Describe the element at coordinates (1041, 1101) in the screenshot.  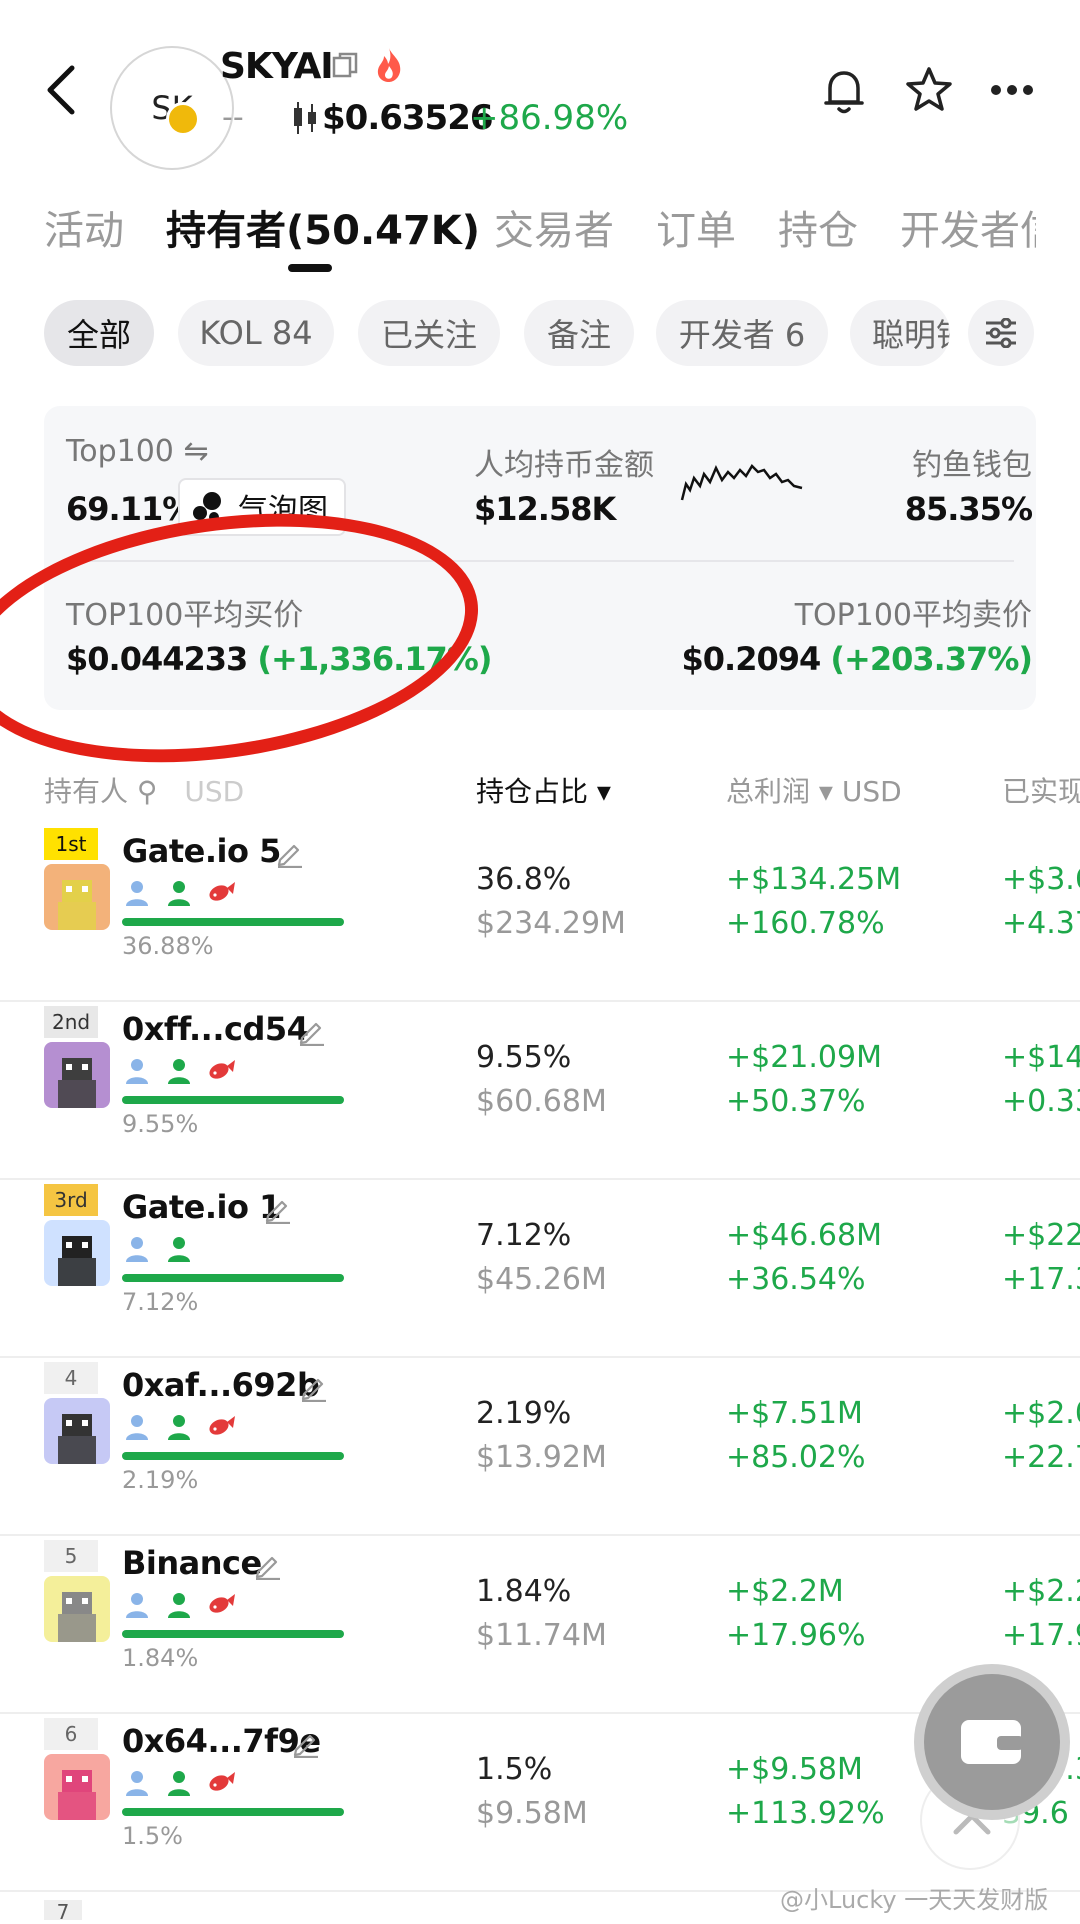
I see `realized-profit-percent: +0.33` at that location.